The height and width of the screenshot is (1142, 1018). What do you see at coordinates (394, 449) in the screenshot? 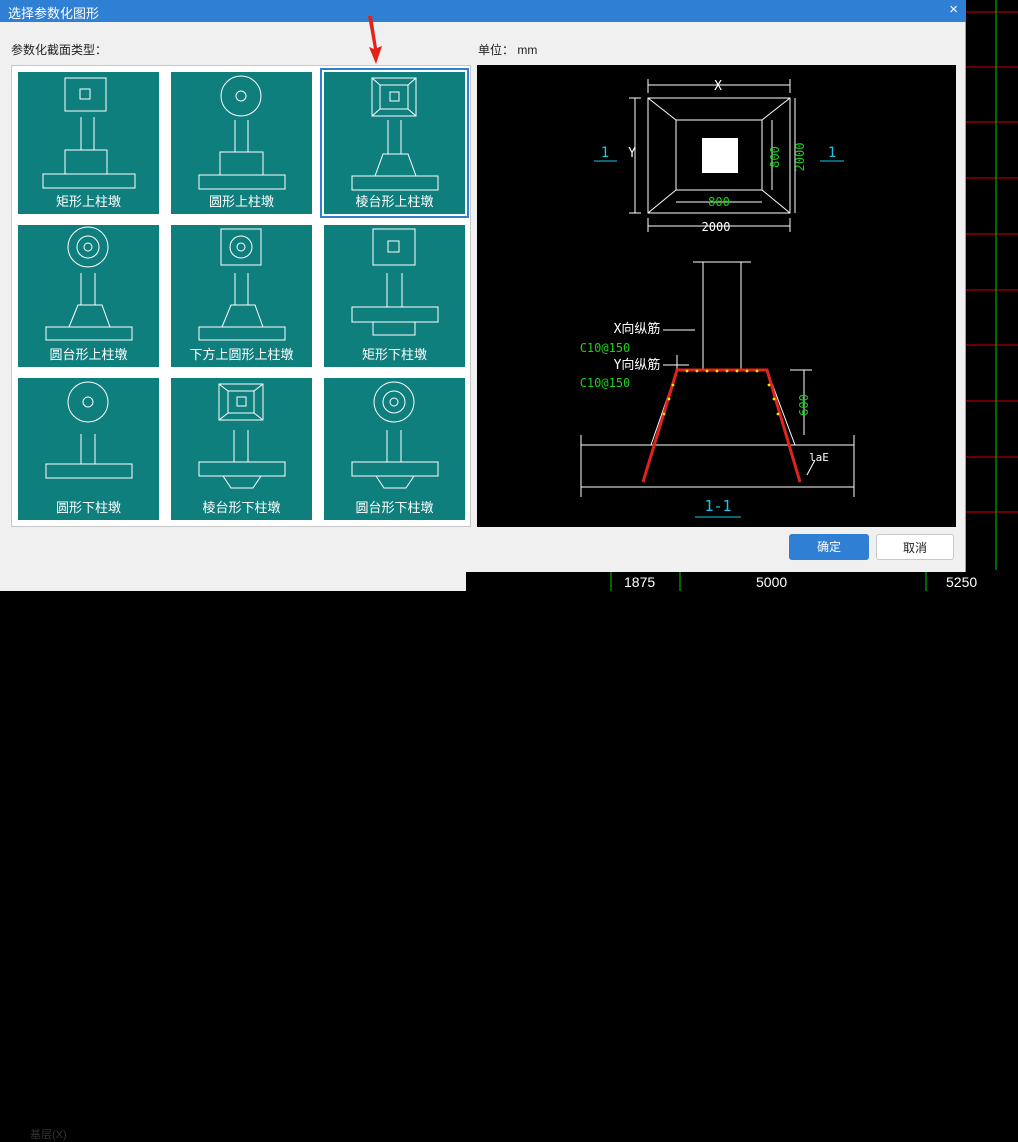
I see `shape-option: 圆台形下柱墩` at bounding box center [394, 449].